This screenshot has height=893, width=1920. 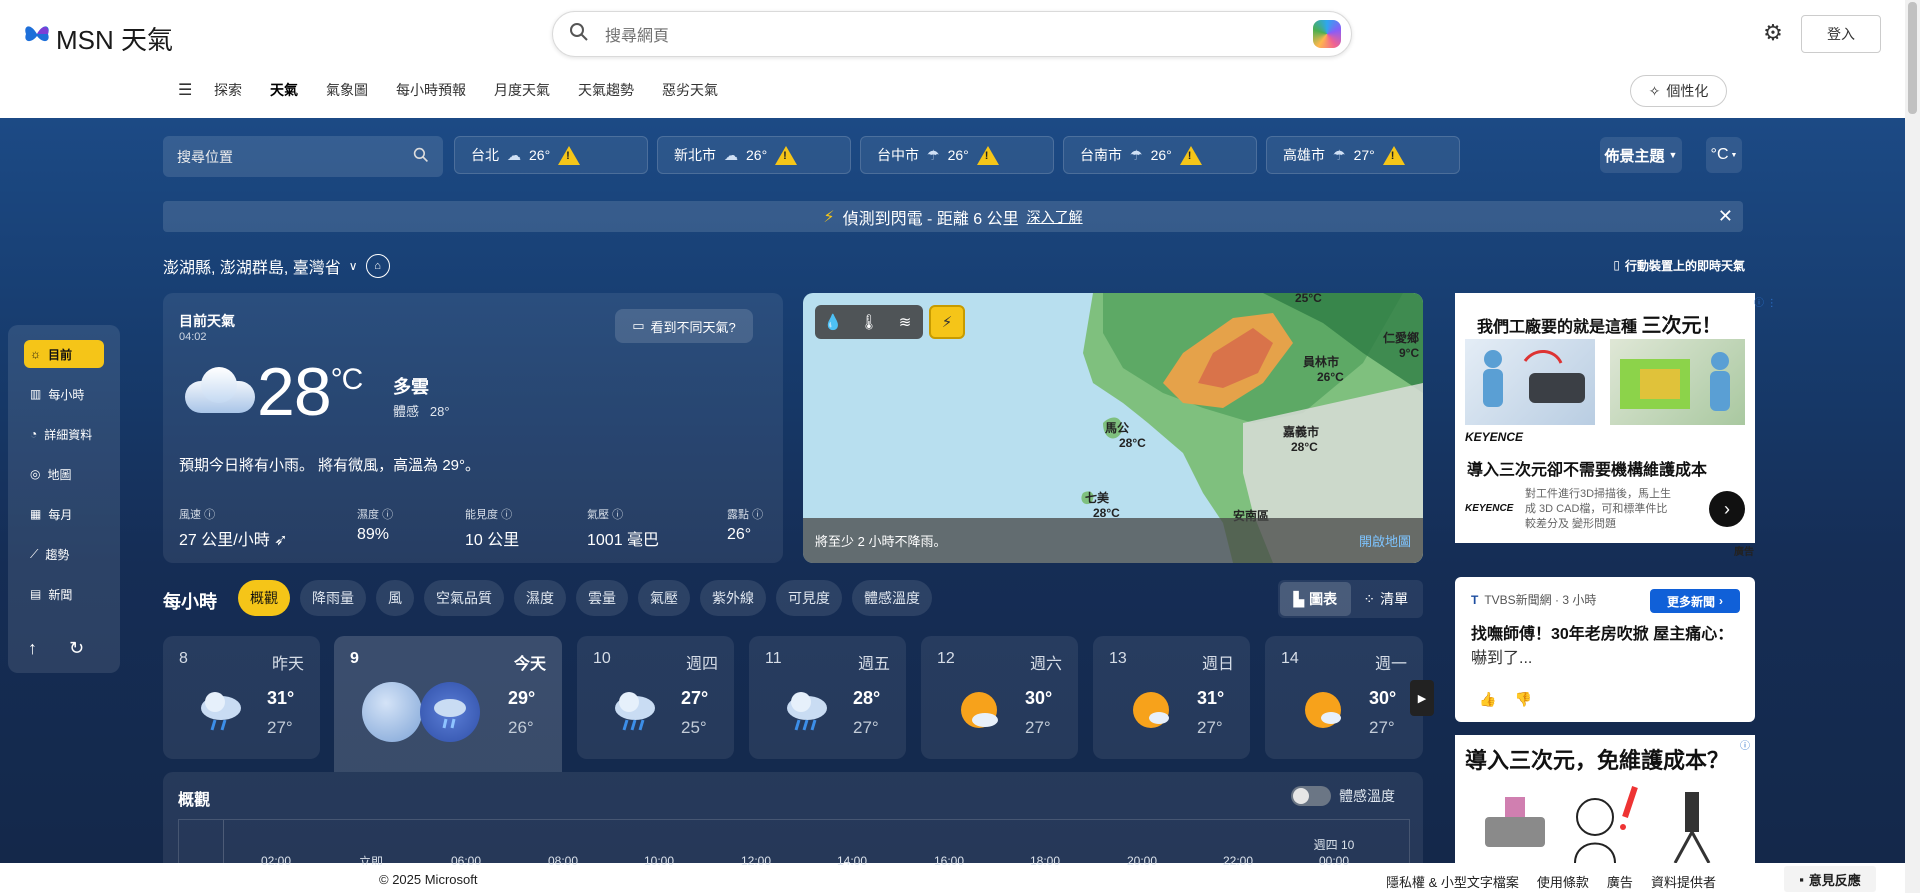 What do you see at coordinates (64, 394) in the screenshot?
I see `rail-item-hourly: ▥ 每小時` at bounding box center [64, 394].